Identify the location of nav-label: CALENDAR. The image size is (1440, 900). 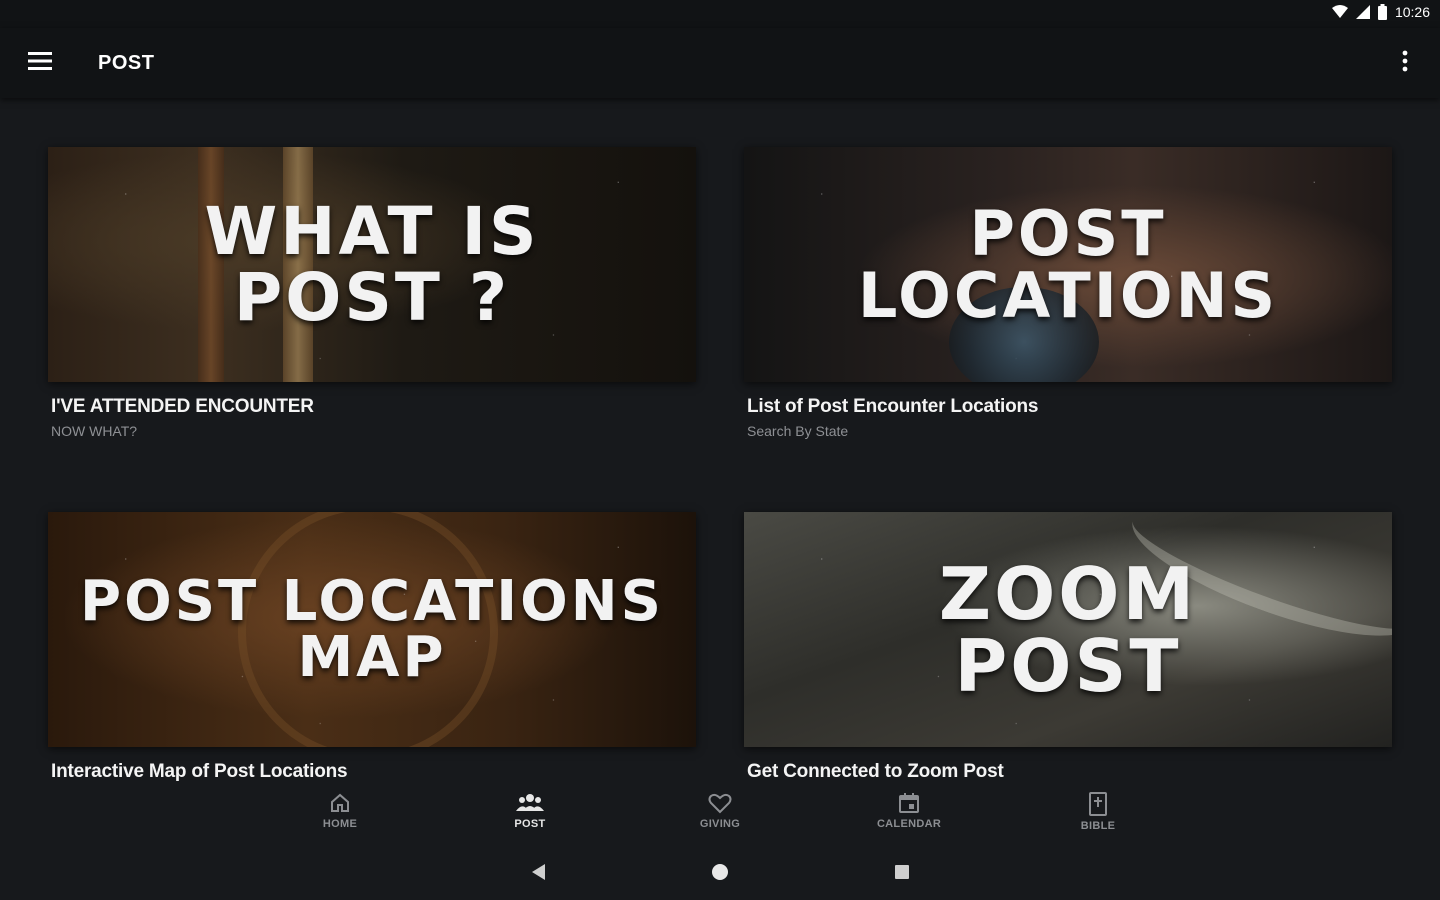
(909, 824).